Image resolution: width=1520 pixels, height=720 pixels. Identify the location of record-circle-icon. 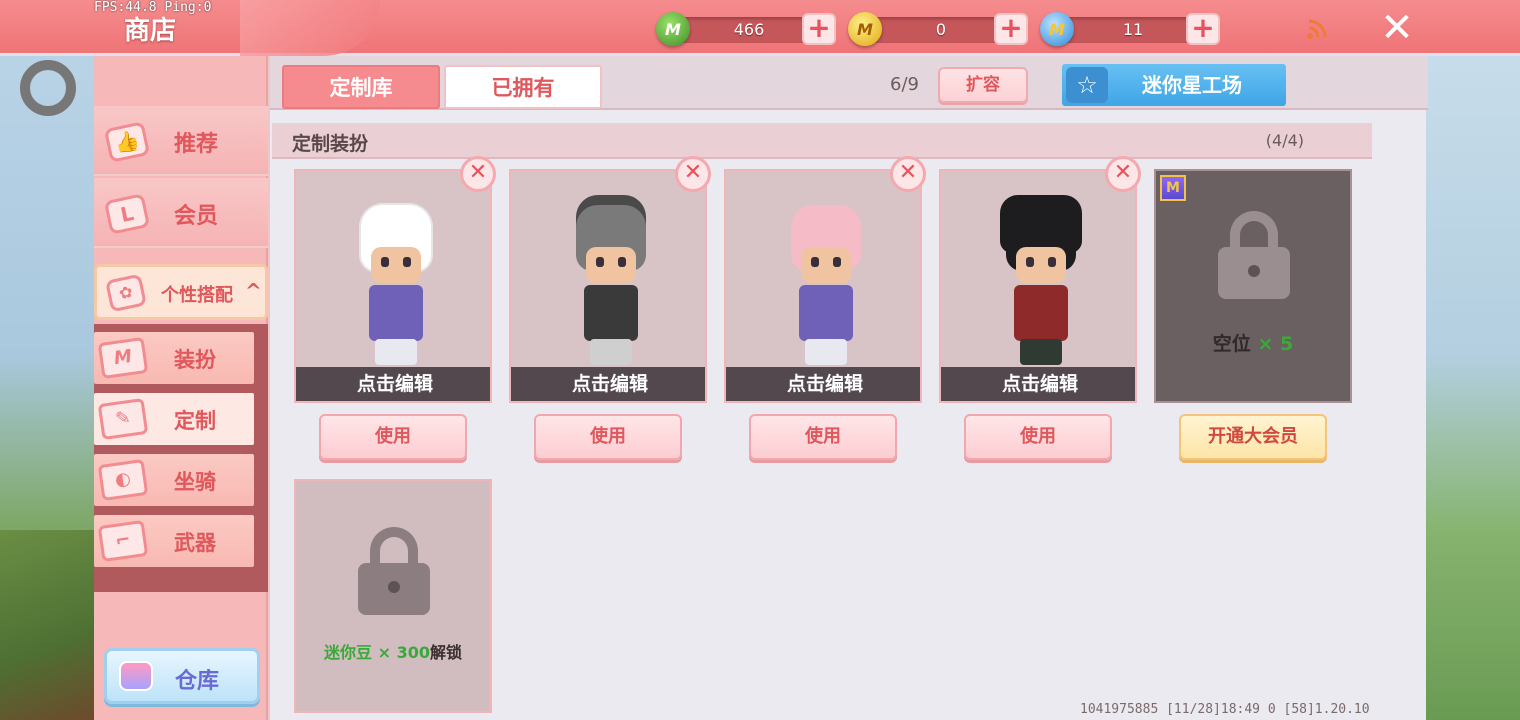
(48, 88).